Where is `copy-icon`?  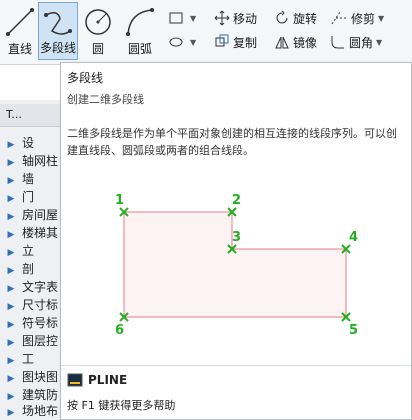 copy-icon is located at coordinates (222, 40).